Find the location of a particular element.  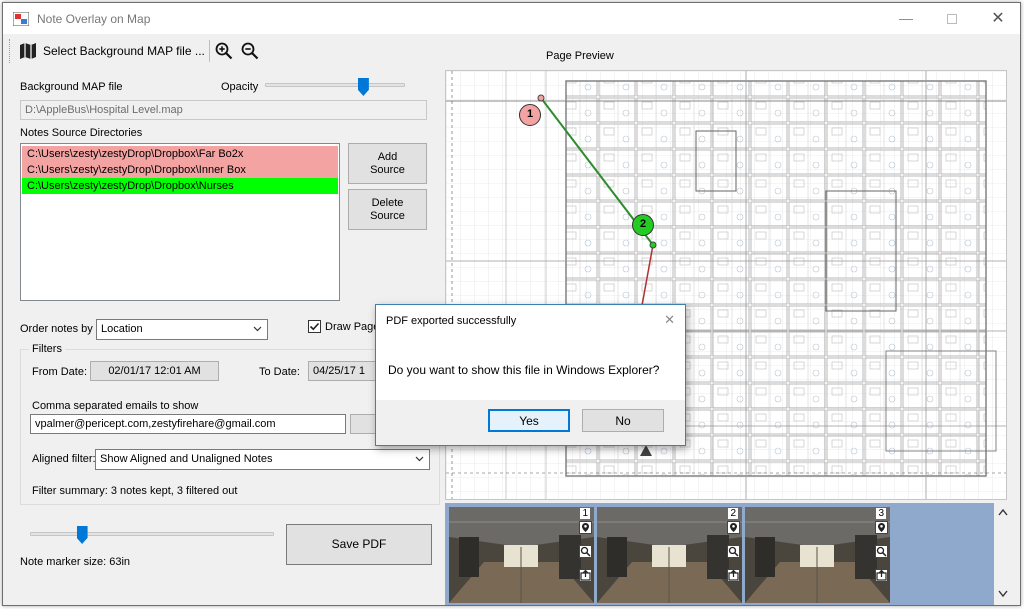

thumbnail-number: 2 is located at coordinates (733, 513).